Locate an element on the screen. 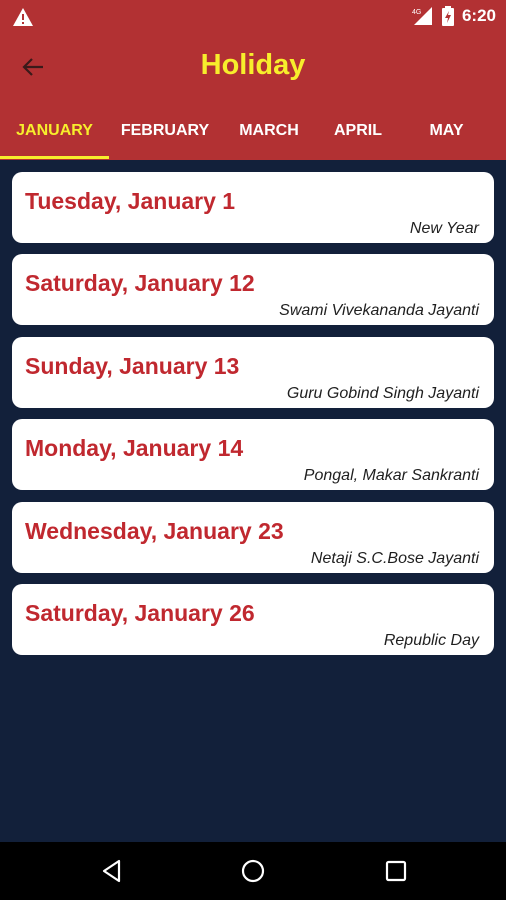  svg-text: 4G is located at coordinates (416, 12).